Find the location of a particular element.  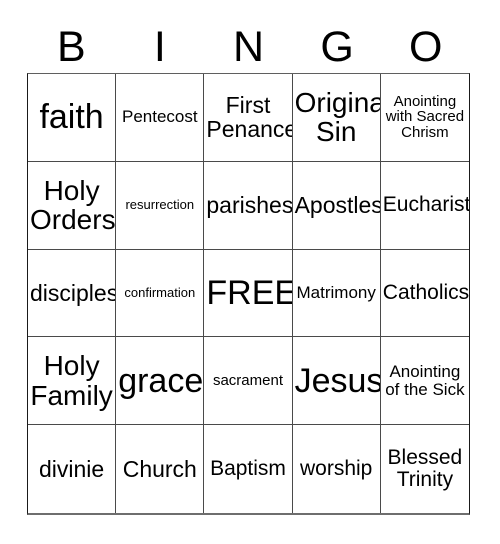

bingo-cell: Pentecost is located at coordinates (160, 118).